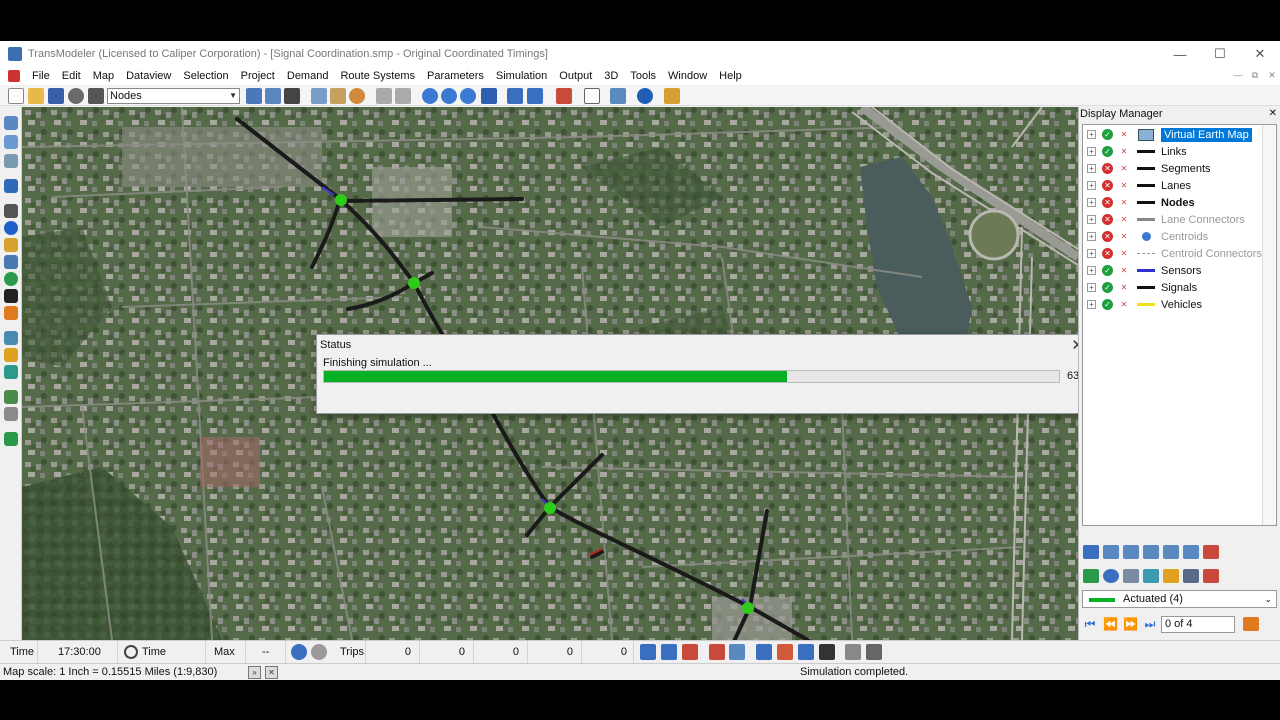 The width and height of the screenshot is (1280, 720). Describe the element at coordinates (1171, 552) in the screenshot. I see `select-add-icon` at that location.